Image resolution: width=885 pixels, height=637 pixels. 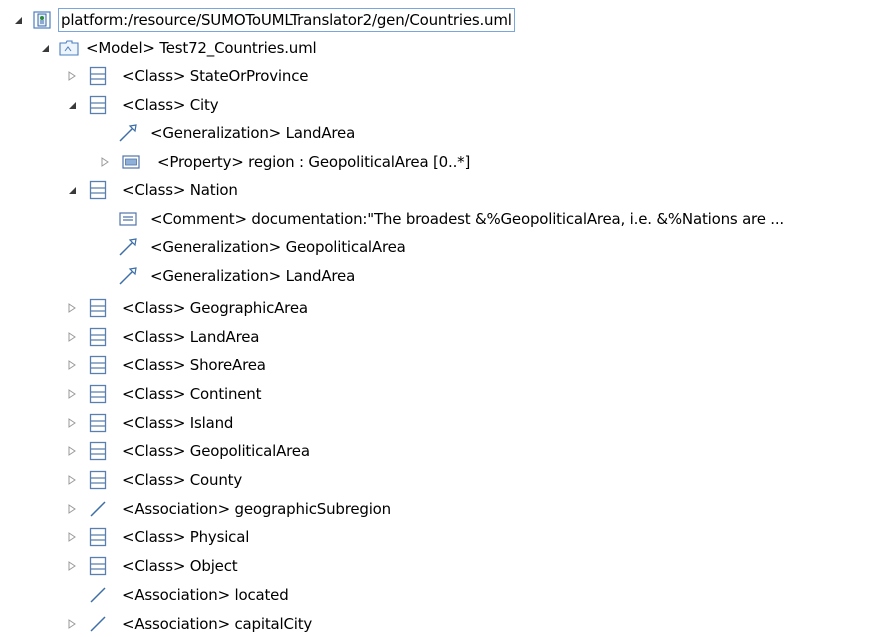 What do you see at coordinates (194, 365) in the screenshot?
I see `tree-item-label: <Class> ShoreArea` at bounding box center [194, 365].